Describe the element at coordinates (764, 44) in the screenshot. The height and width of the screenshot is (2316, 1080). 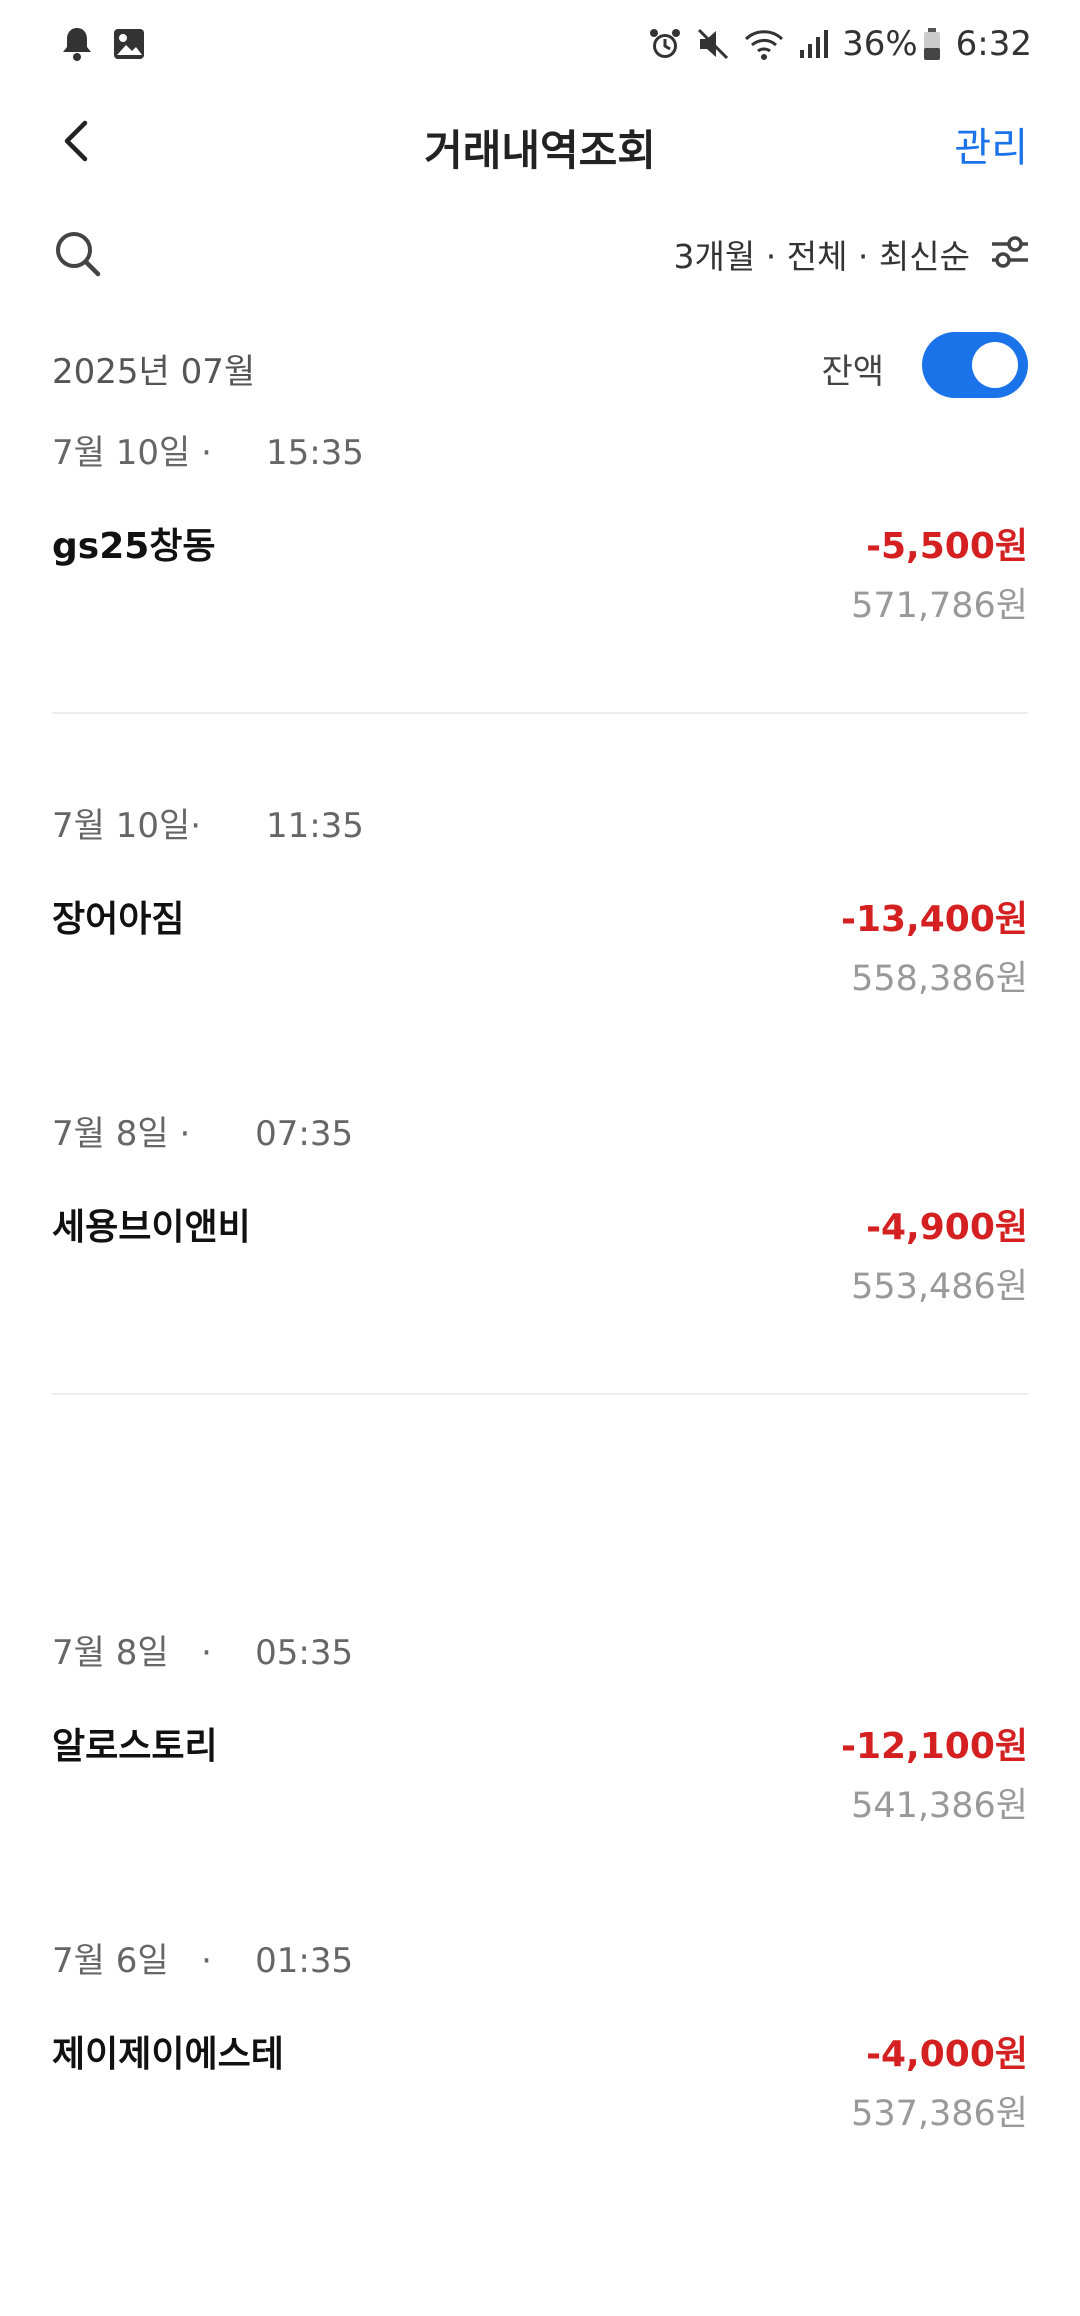
I see `wifi-icon` at that location.